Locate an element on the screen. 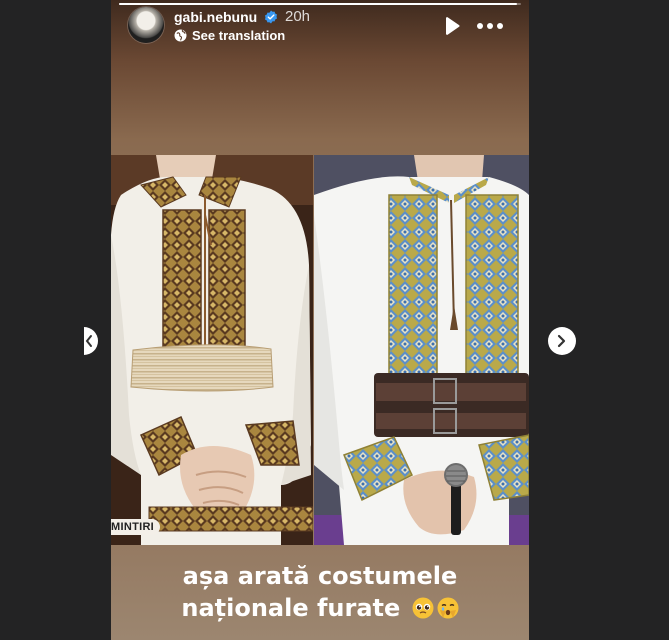  story-header: gabi.nebunu 20h See translation is located at coordinates (323, 26).